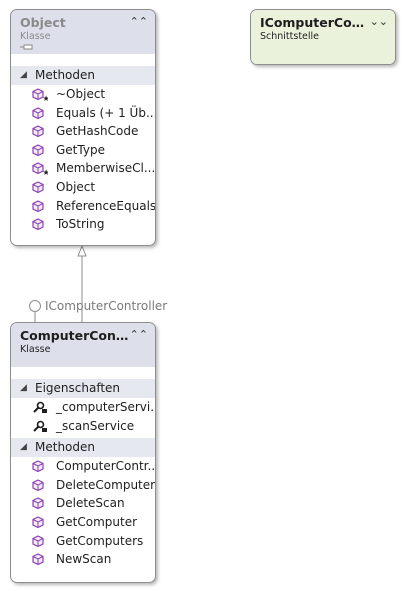 The width and height of the screenshot is (403, 591). I want to click on properties-list: _computerServi... _scanService, so click(83, 416).